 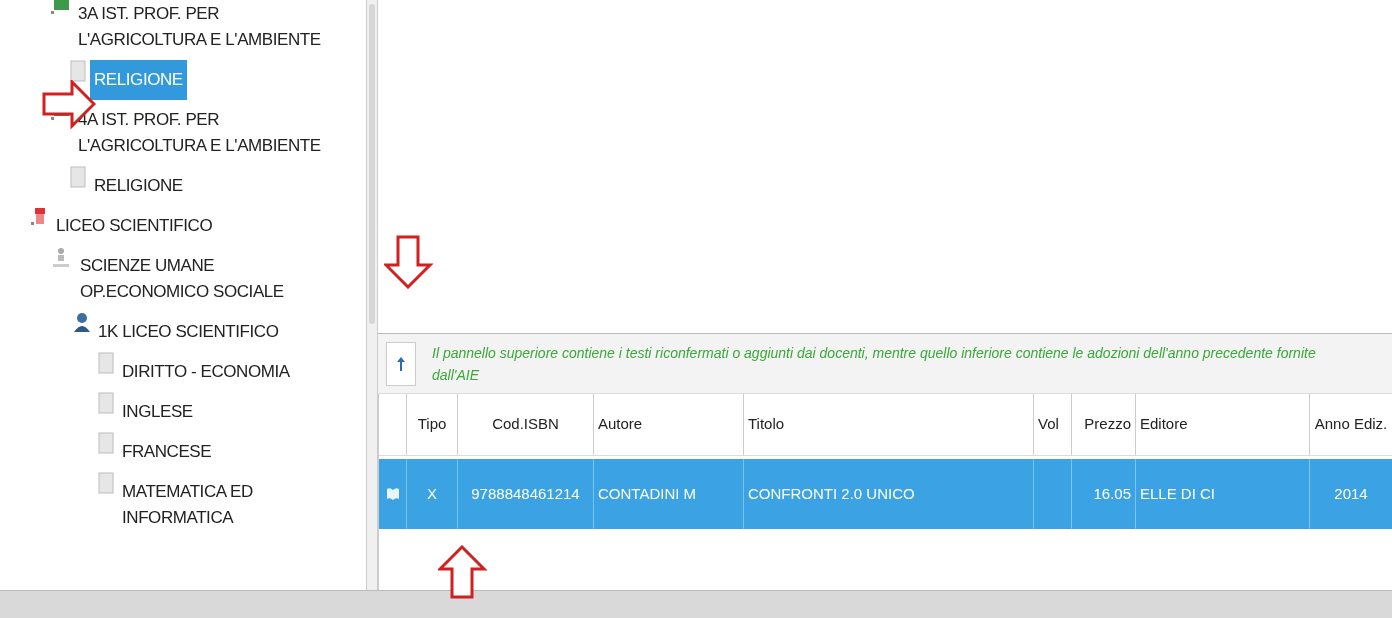 I want to click on table-cell-text: X, so click(x=432, y=493).